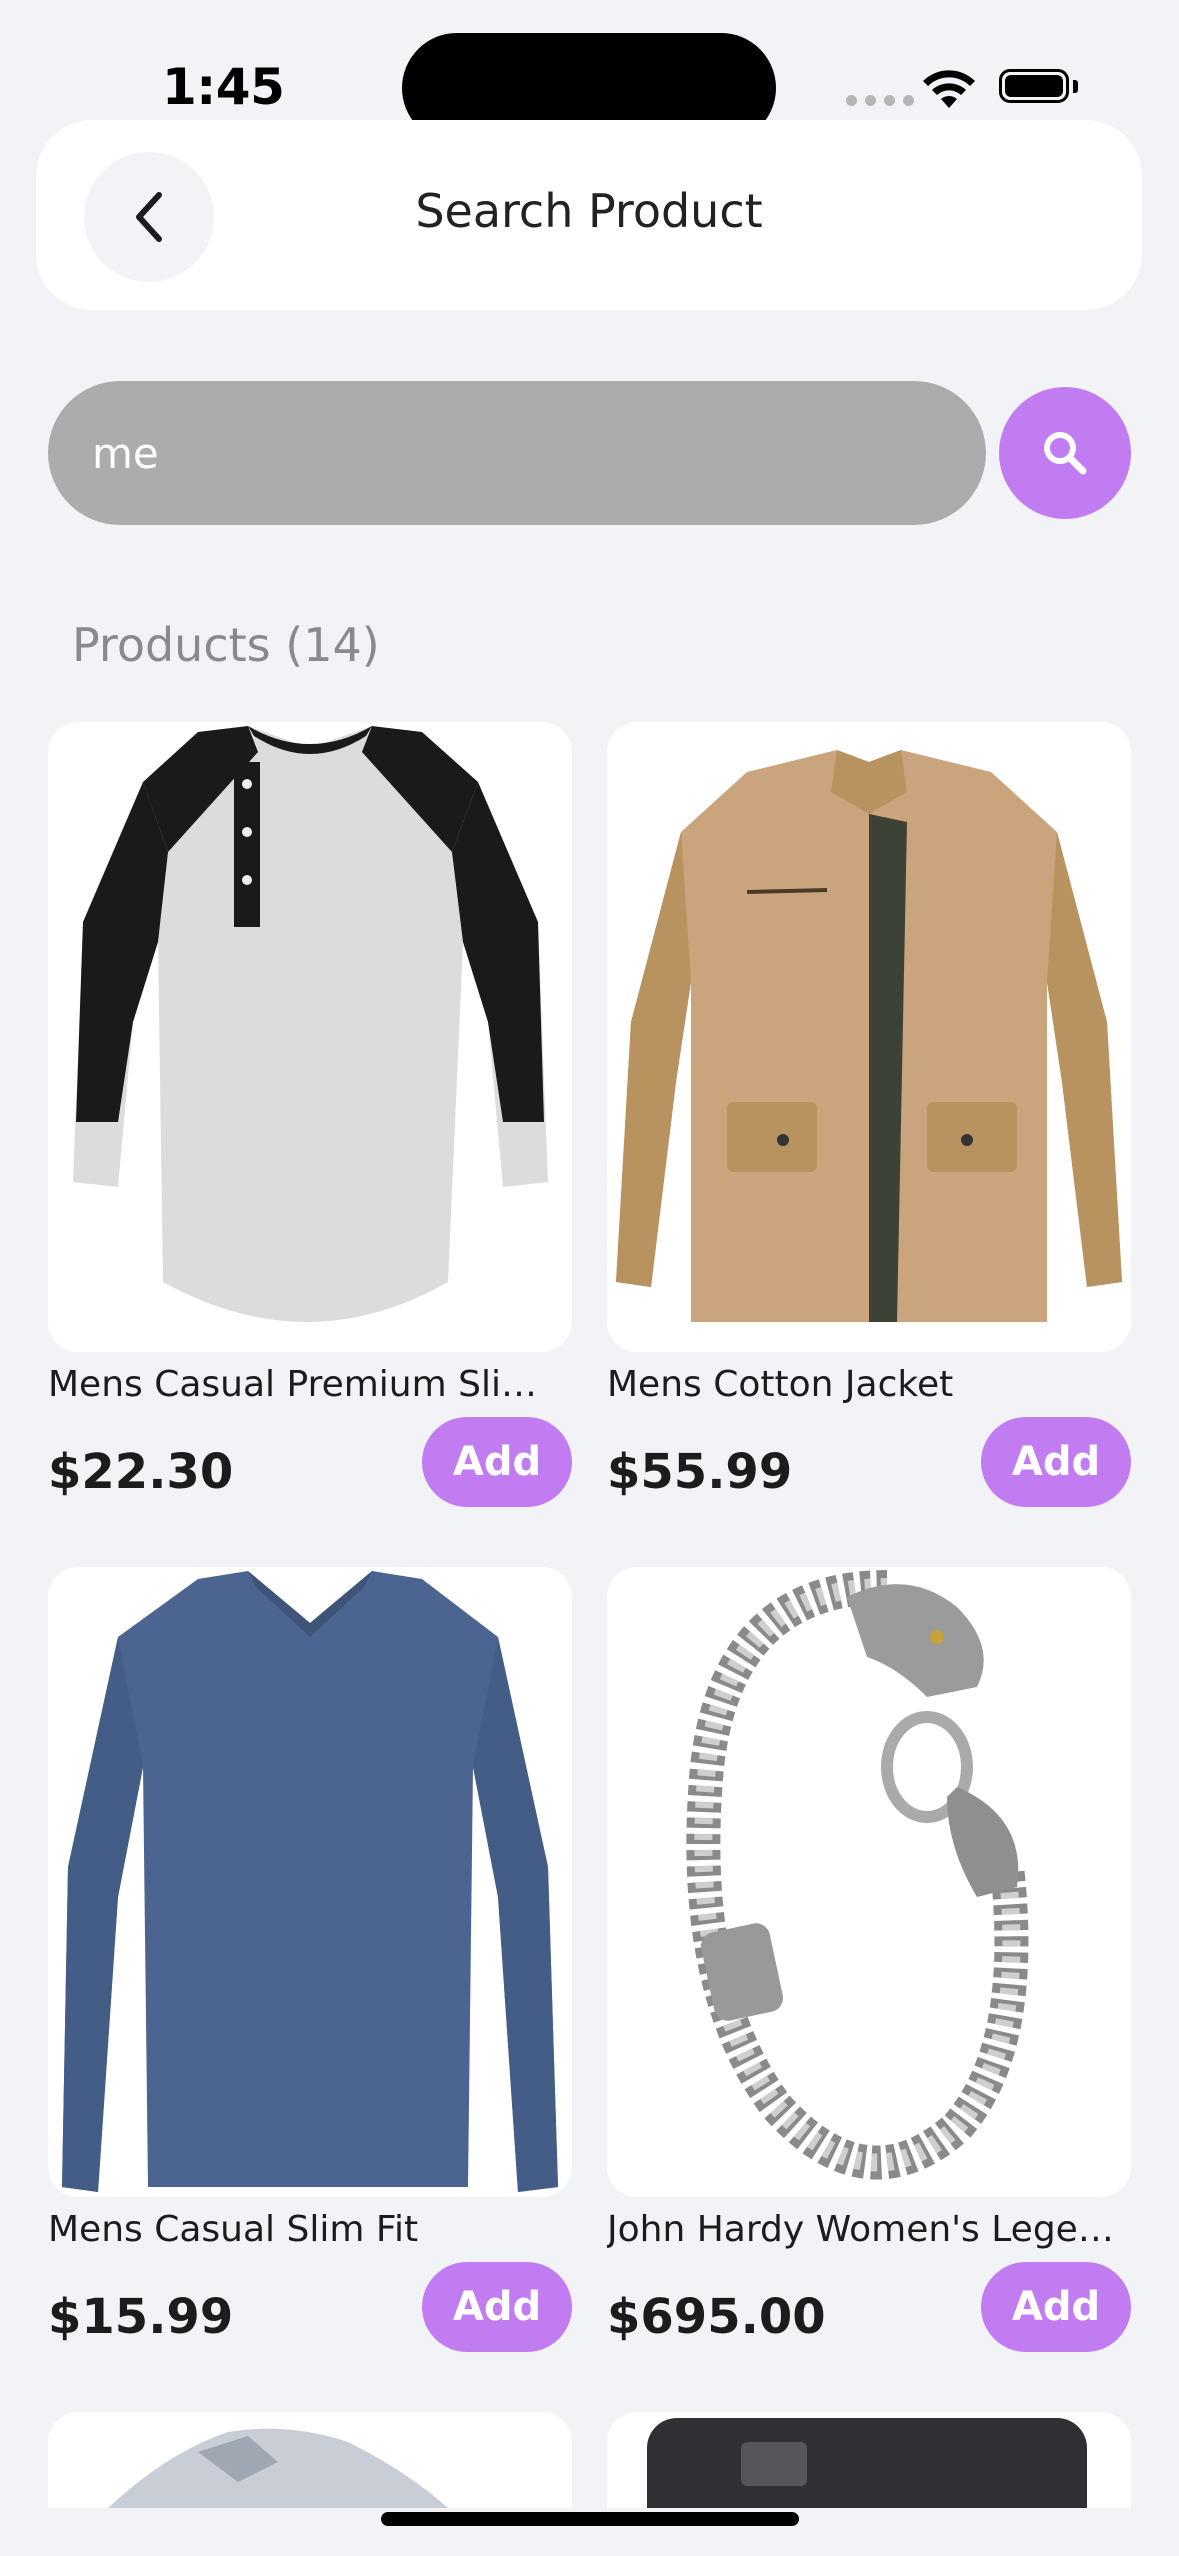 Image resolution: width=1179 pixels, height=2556 pixels. What do you see at coordinates (141, 1472) in the screenshot?
I see `product-price: $22.30` at bounding box center [141, 1472].